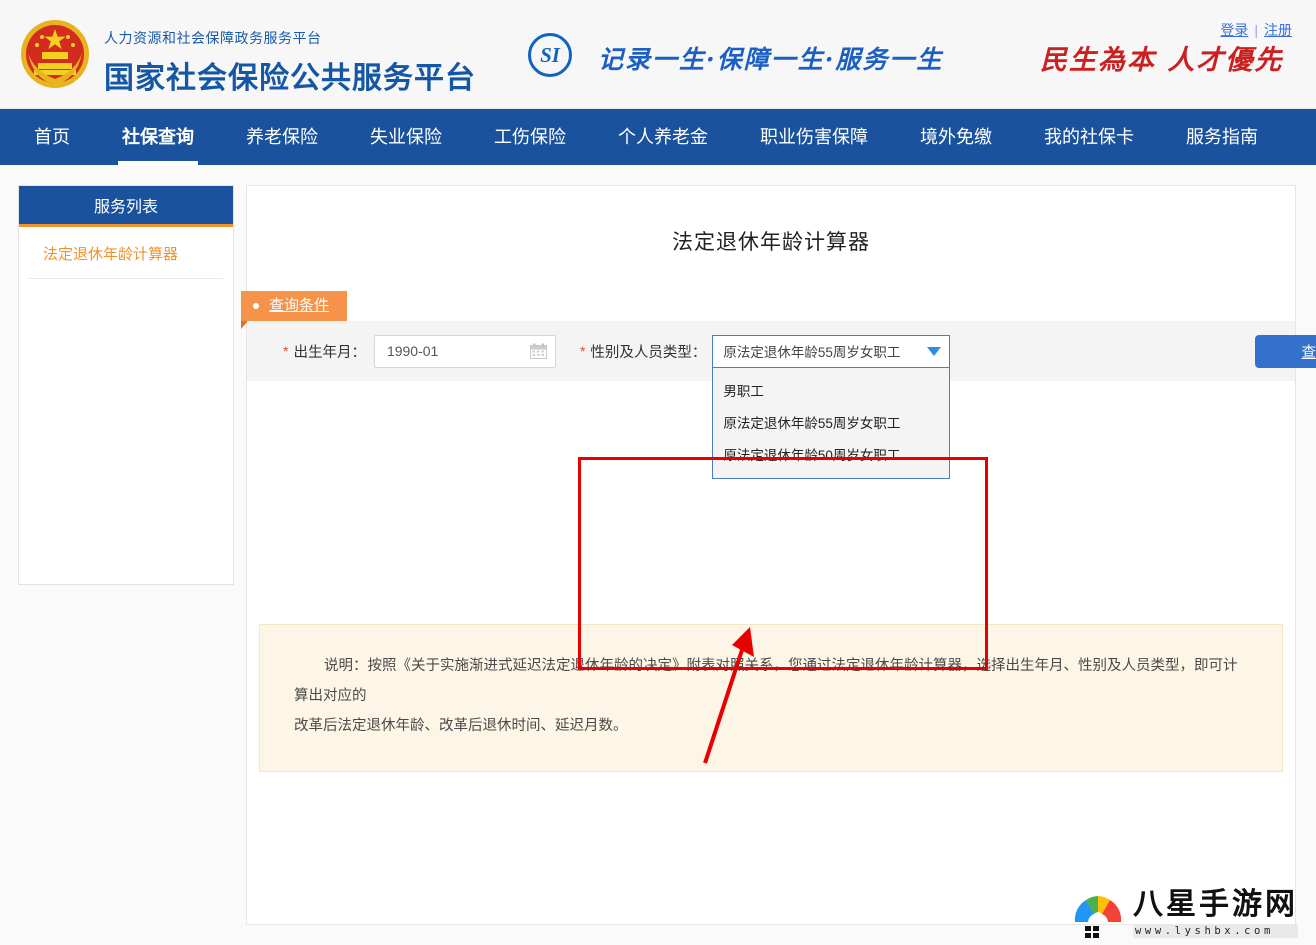 The width and height of the screenshot is (1316, 945). What do you see at coordinates (464, 351) in the screenshot?
I see `birth-date-input: 1990-01` at bounding box center [464, 351].